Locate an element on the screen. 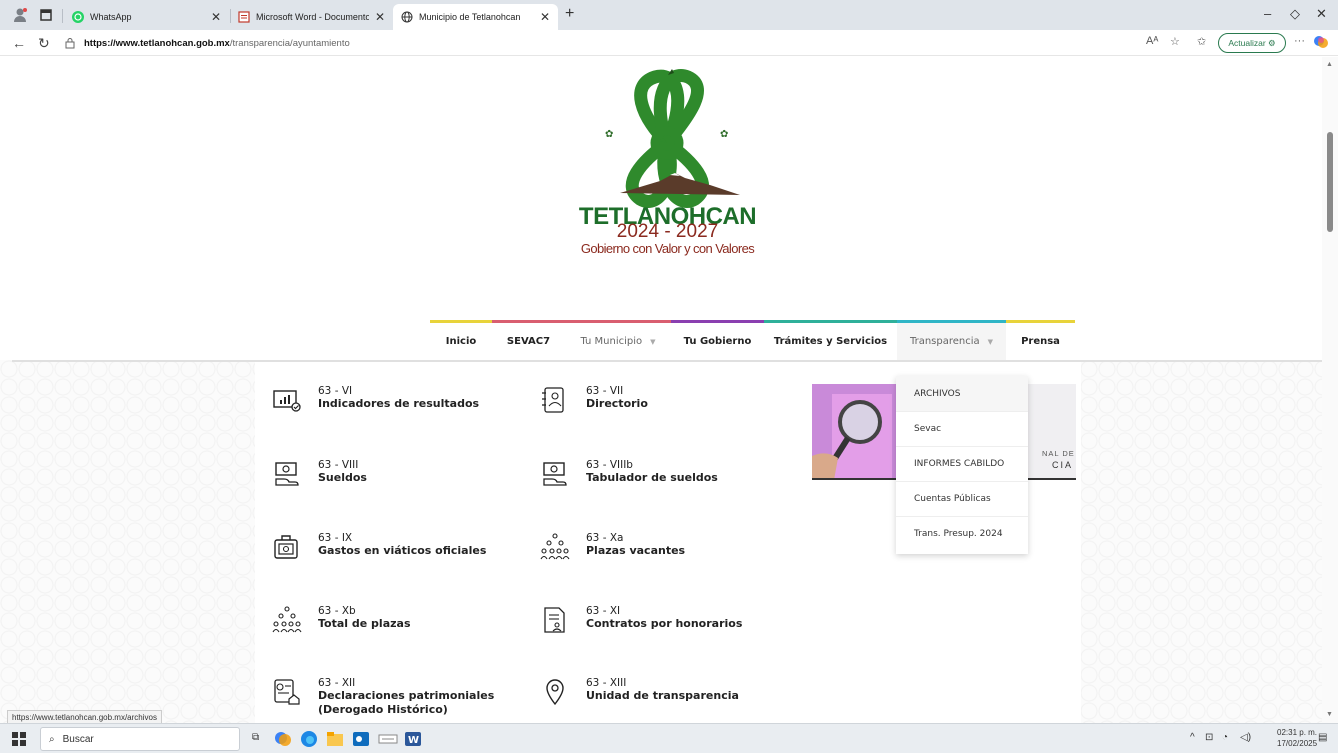 This screenshot has height=753, width=1338. transparency-item: 63 - VII Directorio is located at coordinates (594, 400).